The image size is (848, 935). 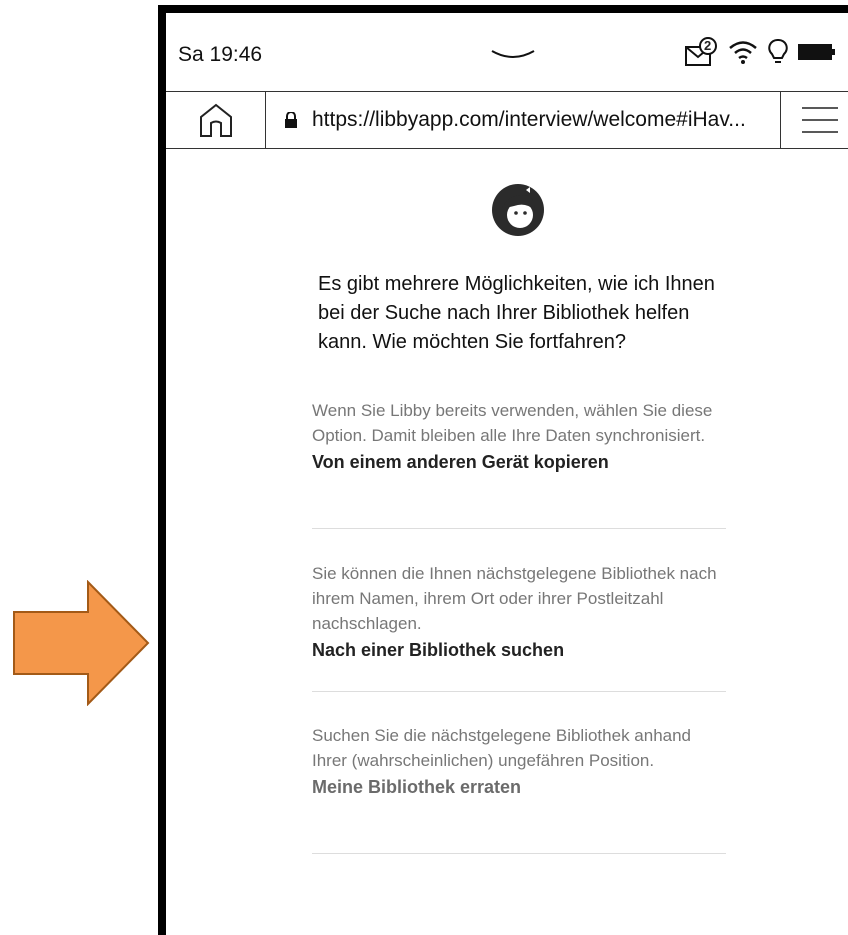 I want to click on search-library-button: Nach einer Bibliothek suchen, so click(x=519, y=650).